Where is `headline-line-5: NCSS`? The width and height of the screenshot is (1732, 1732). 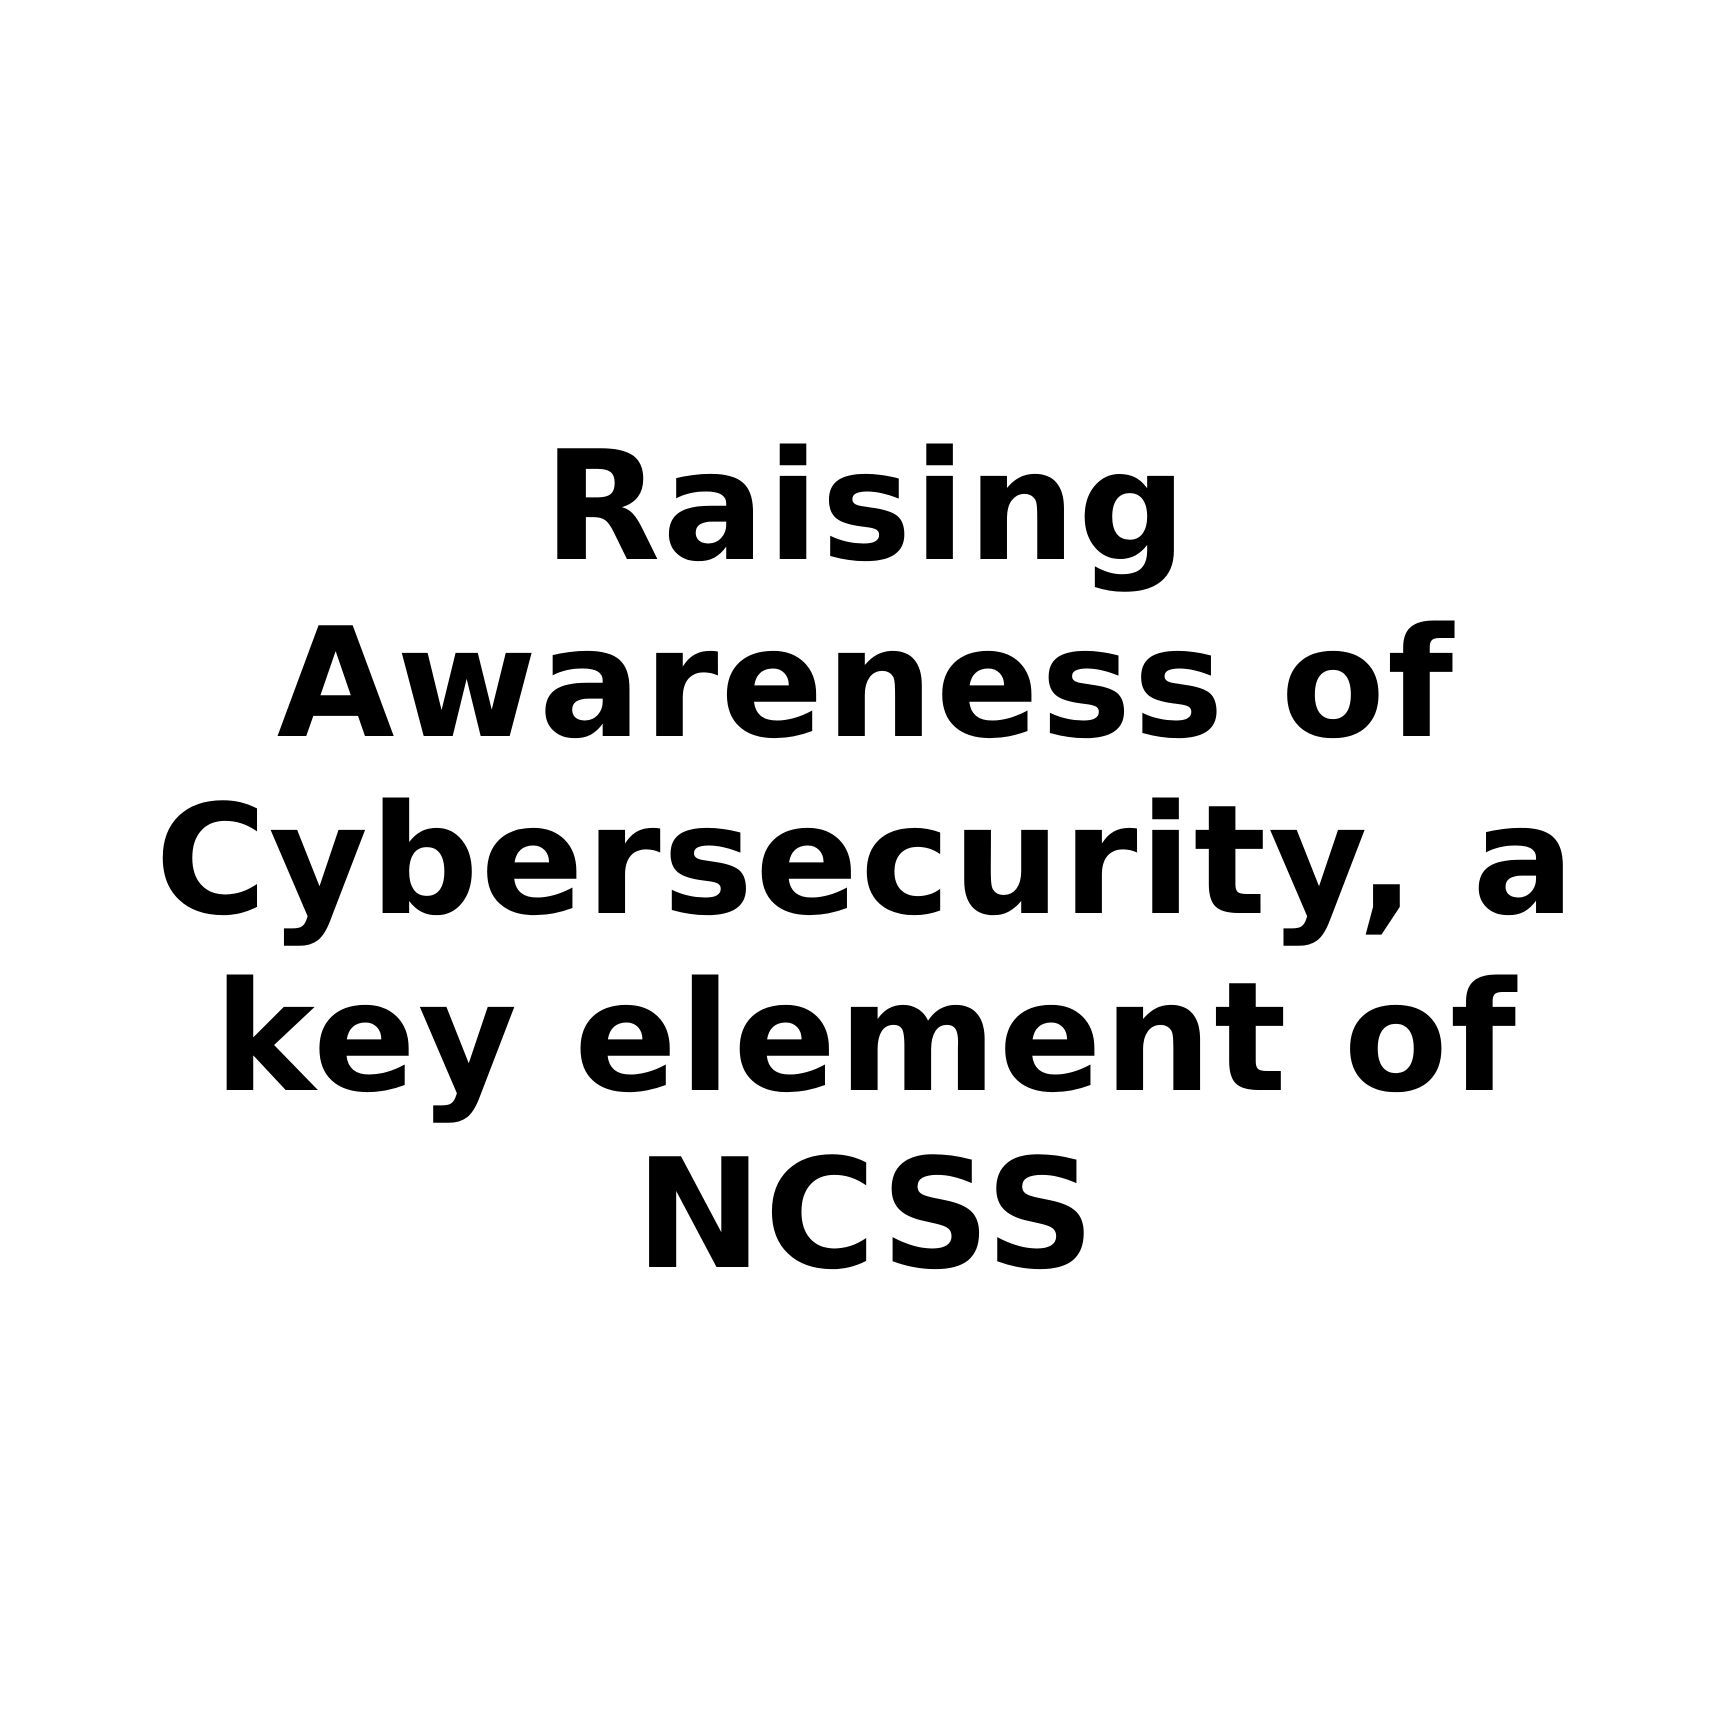 headline-line-5: NCSS is located at coordinates (866, 1214).